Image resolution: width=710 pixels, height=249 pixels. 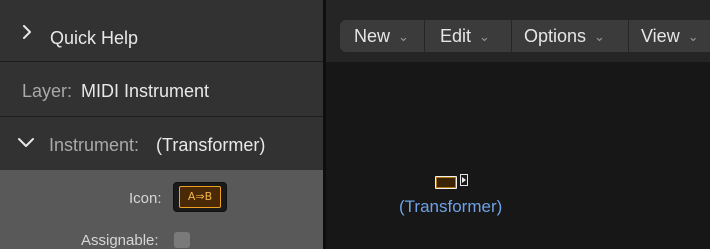 I want to click on parameters-section: Icon: A⇒B Assignable:, so click(x=161, y=209).